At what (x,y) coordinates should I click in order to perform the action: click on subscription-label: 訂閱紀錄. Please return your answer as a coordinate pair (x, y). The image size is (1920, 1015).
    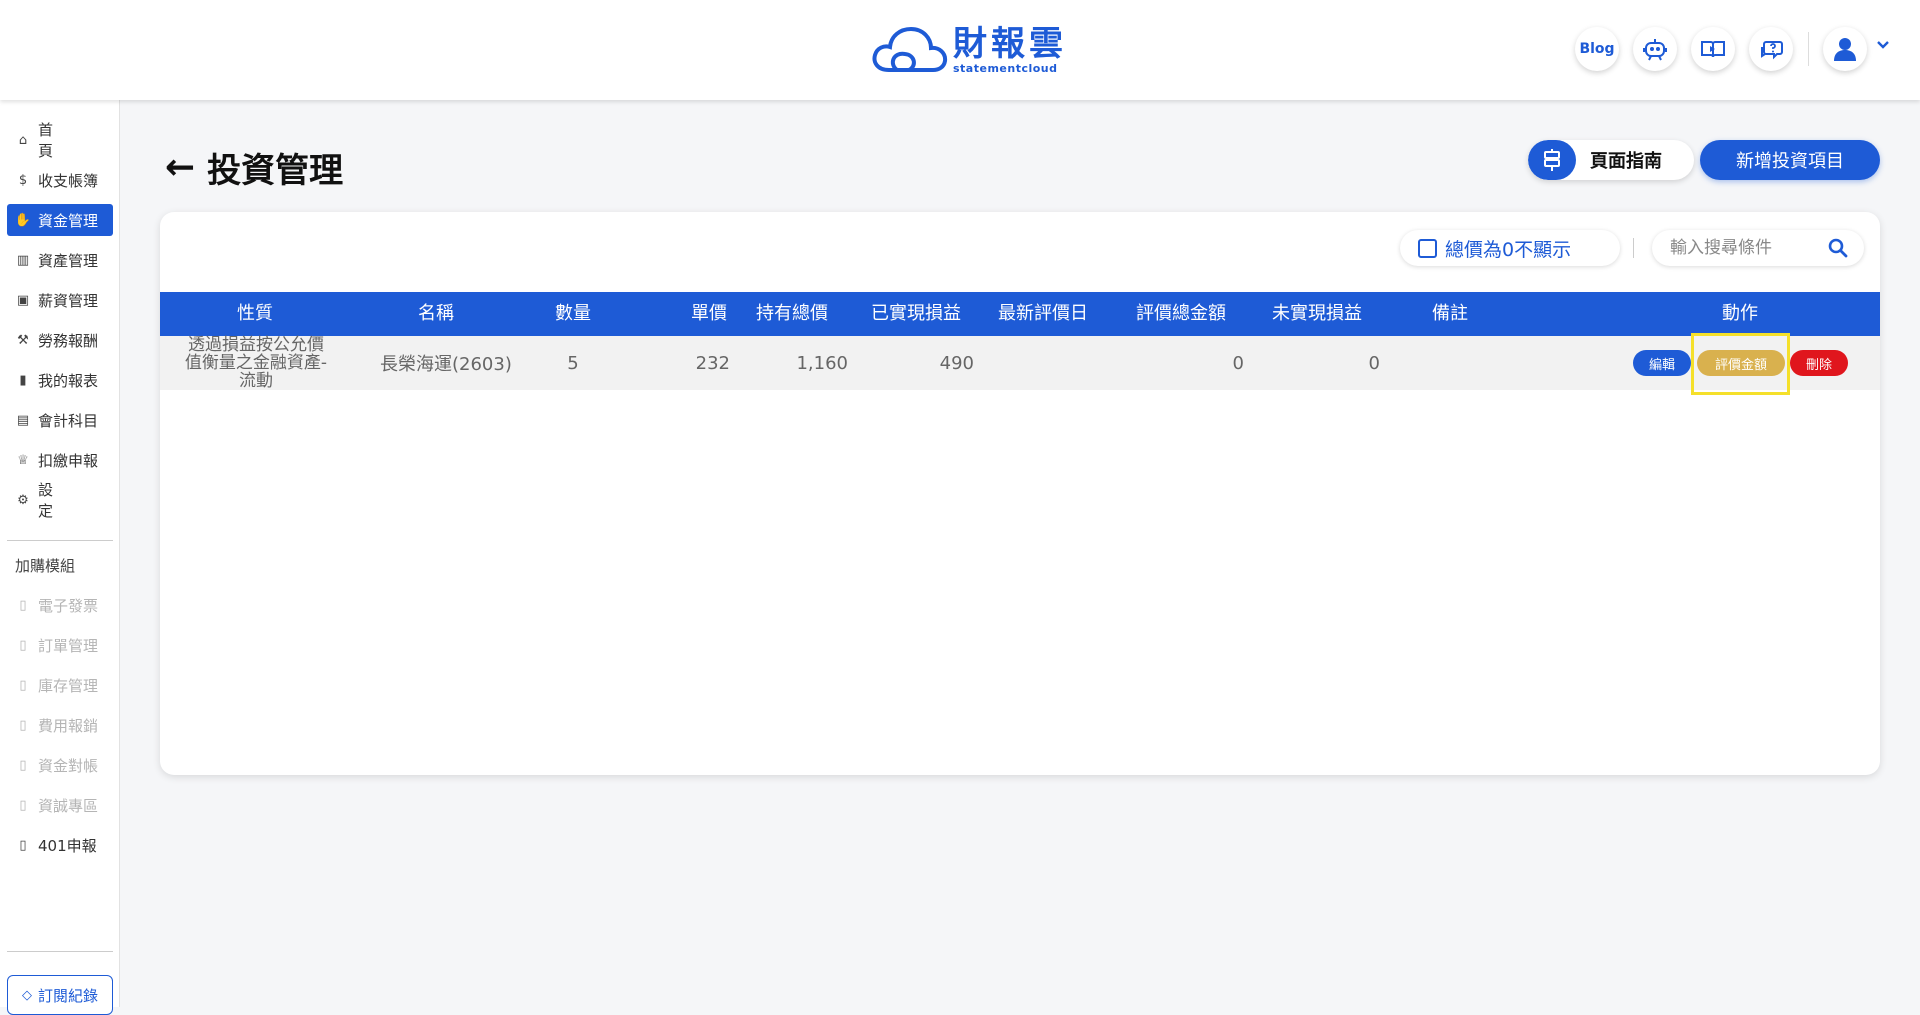
    Looking at the image, I should click on (67, 995).